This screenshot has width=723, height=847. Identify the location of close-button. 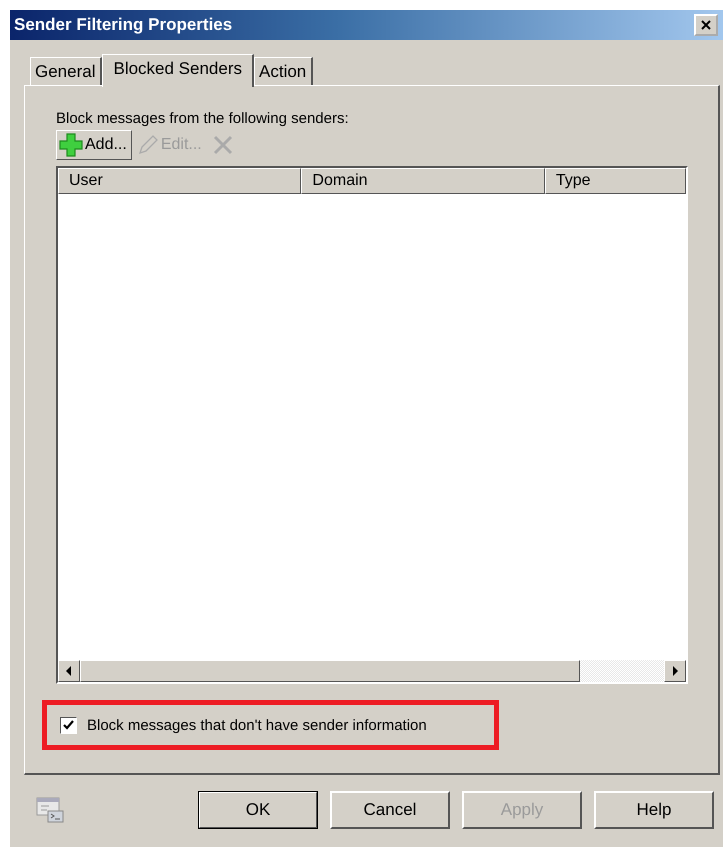
(706, 25).